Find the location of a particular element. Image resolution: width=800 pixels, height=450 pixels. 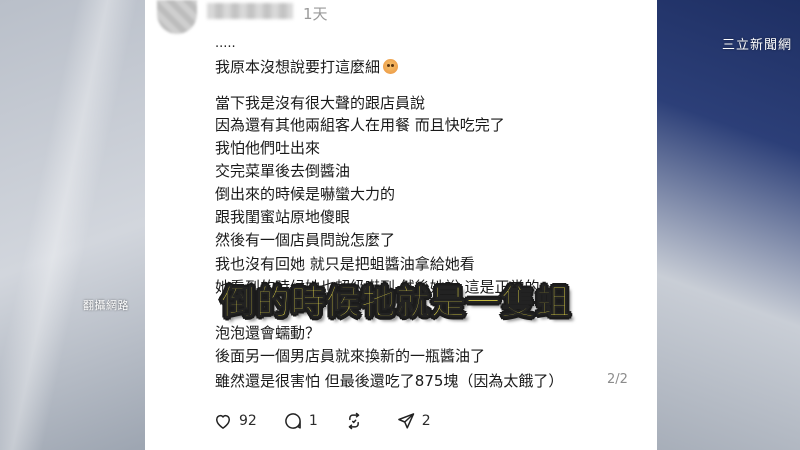

post-line-13: 雖然還是很害怕 但最後還吃了875塊（因為太餓了） is located at coordinates (389, 381).